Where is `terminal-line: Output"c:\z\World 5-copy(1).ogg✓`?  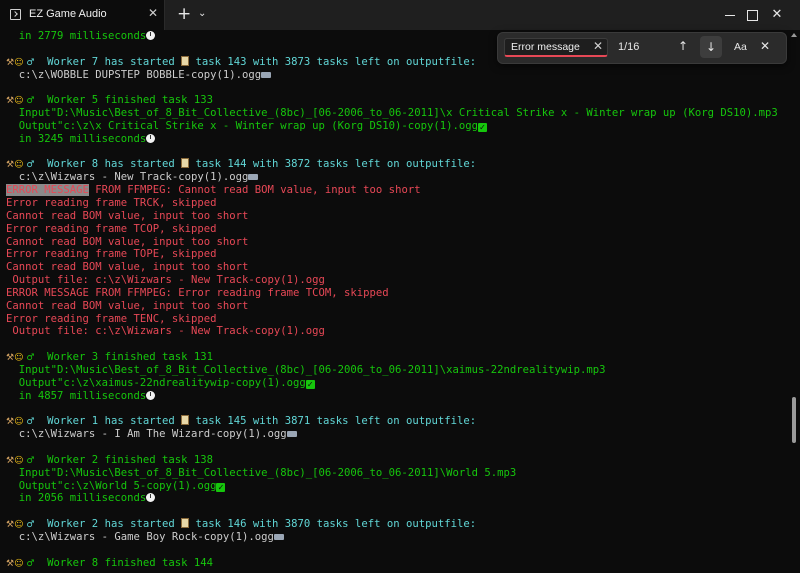 terminal-line: Output"c:\z\World 5-copy(1).ogg✓ is located at coordinates (396, 486).